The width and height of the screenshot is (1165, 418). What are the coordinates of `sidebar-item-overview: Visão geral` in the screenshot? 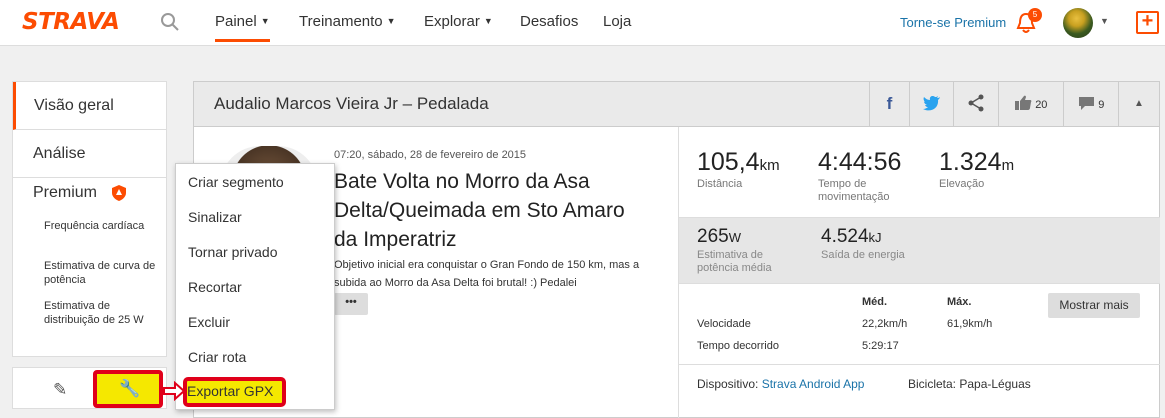 It's located at (89, 106).